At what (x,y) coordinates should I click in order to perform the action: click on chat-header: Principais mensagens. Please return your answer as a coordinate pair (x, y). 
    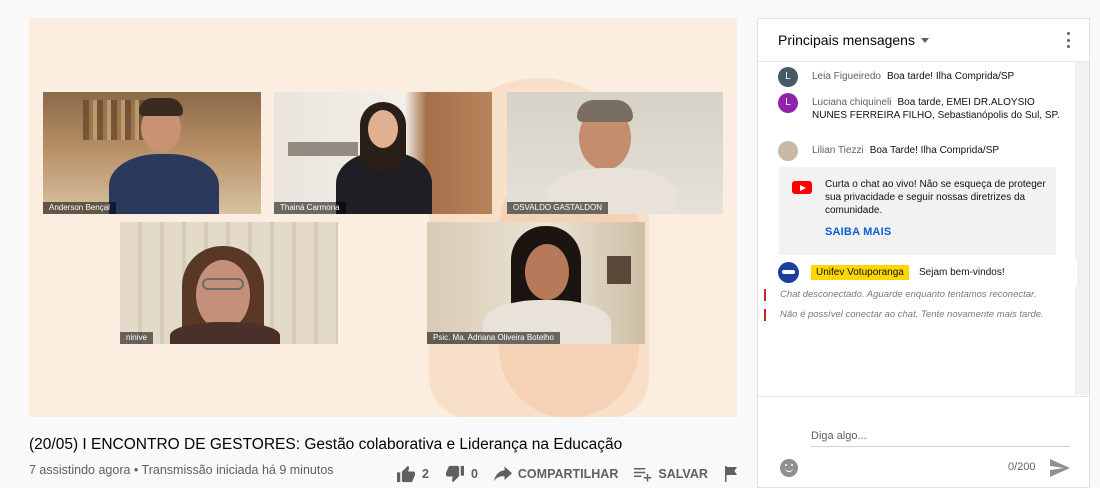
    Looking at the image, I should click on (923, 40).